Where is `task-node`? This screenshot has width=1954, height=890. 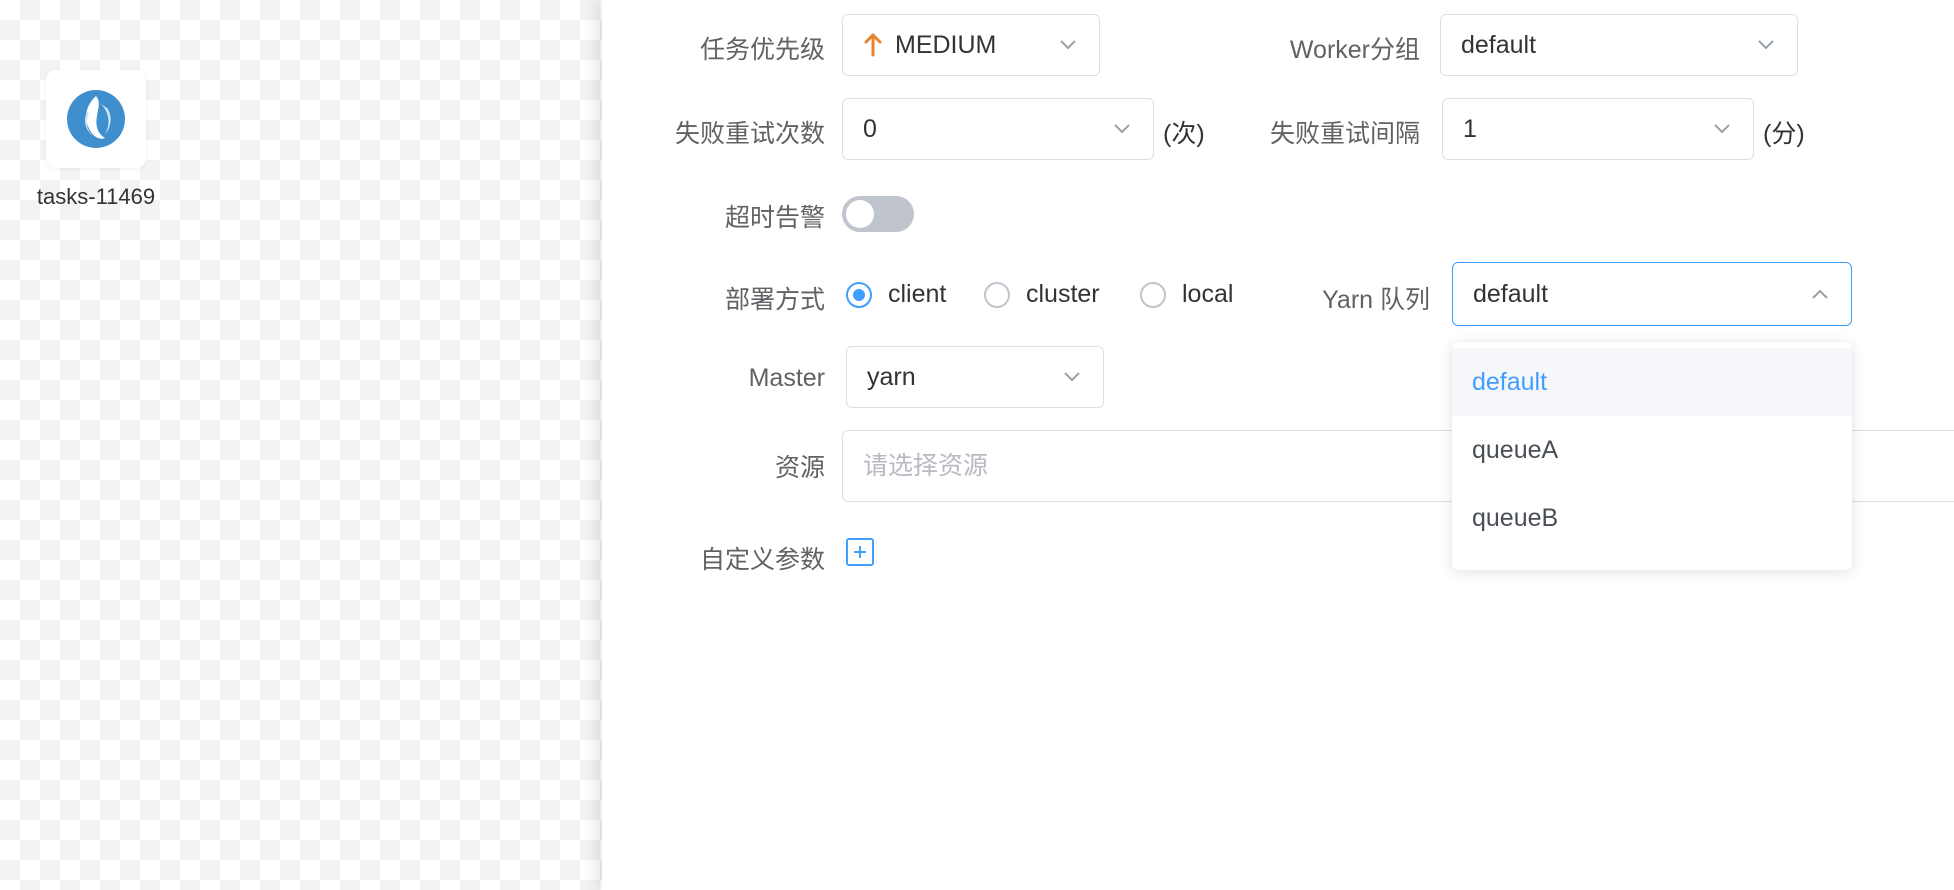 task-node is located at coordinates (96, 119).